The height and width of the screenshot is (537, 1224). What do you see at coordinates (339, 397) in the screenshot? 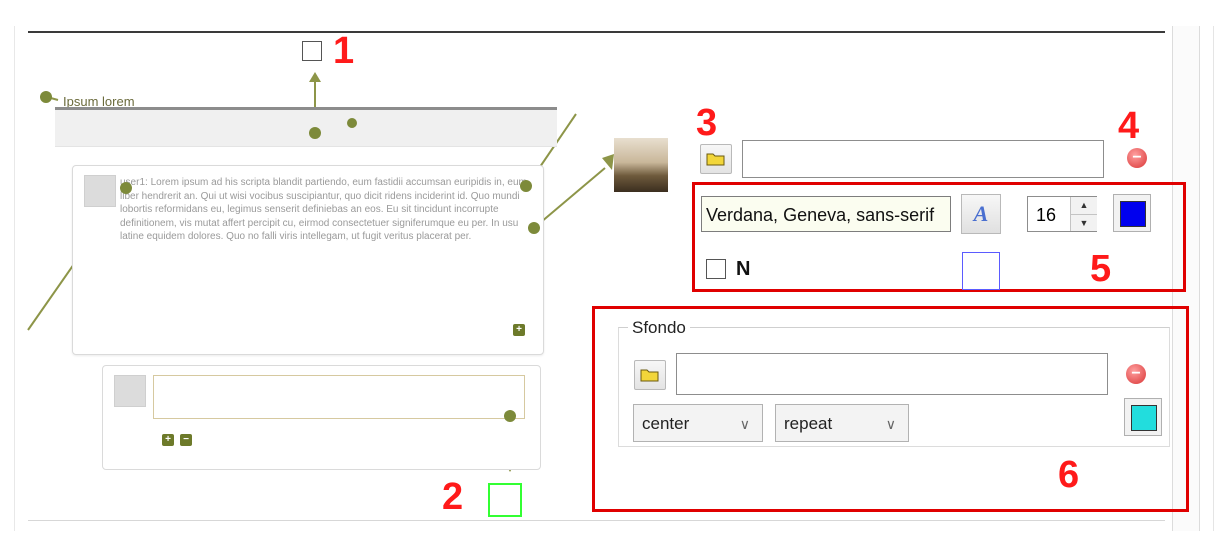
I see `reply-input` at bounding box center [339, 397].